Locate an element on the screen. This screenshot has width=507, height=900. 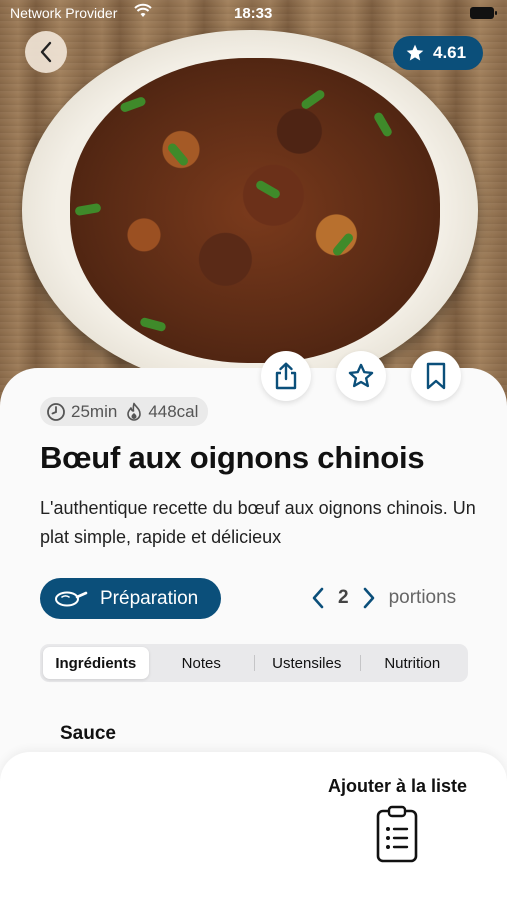
prep-time: 25min is located at coordinates (81, 412).